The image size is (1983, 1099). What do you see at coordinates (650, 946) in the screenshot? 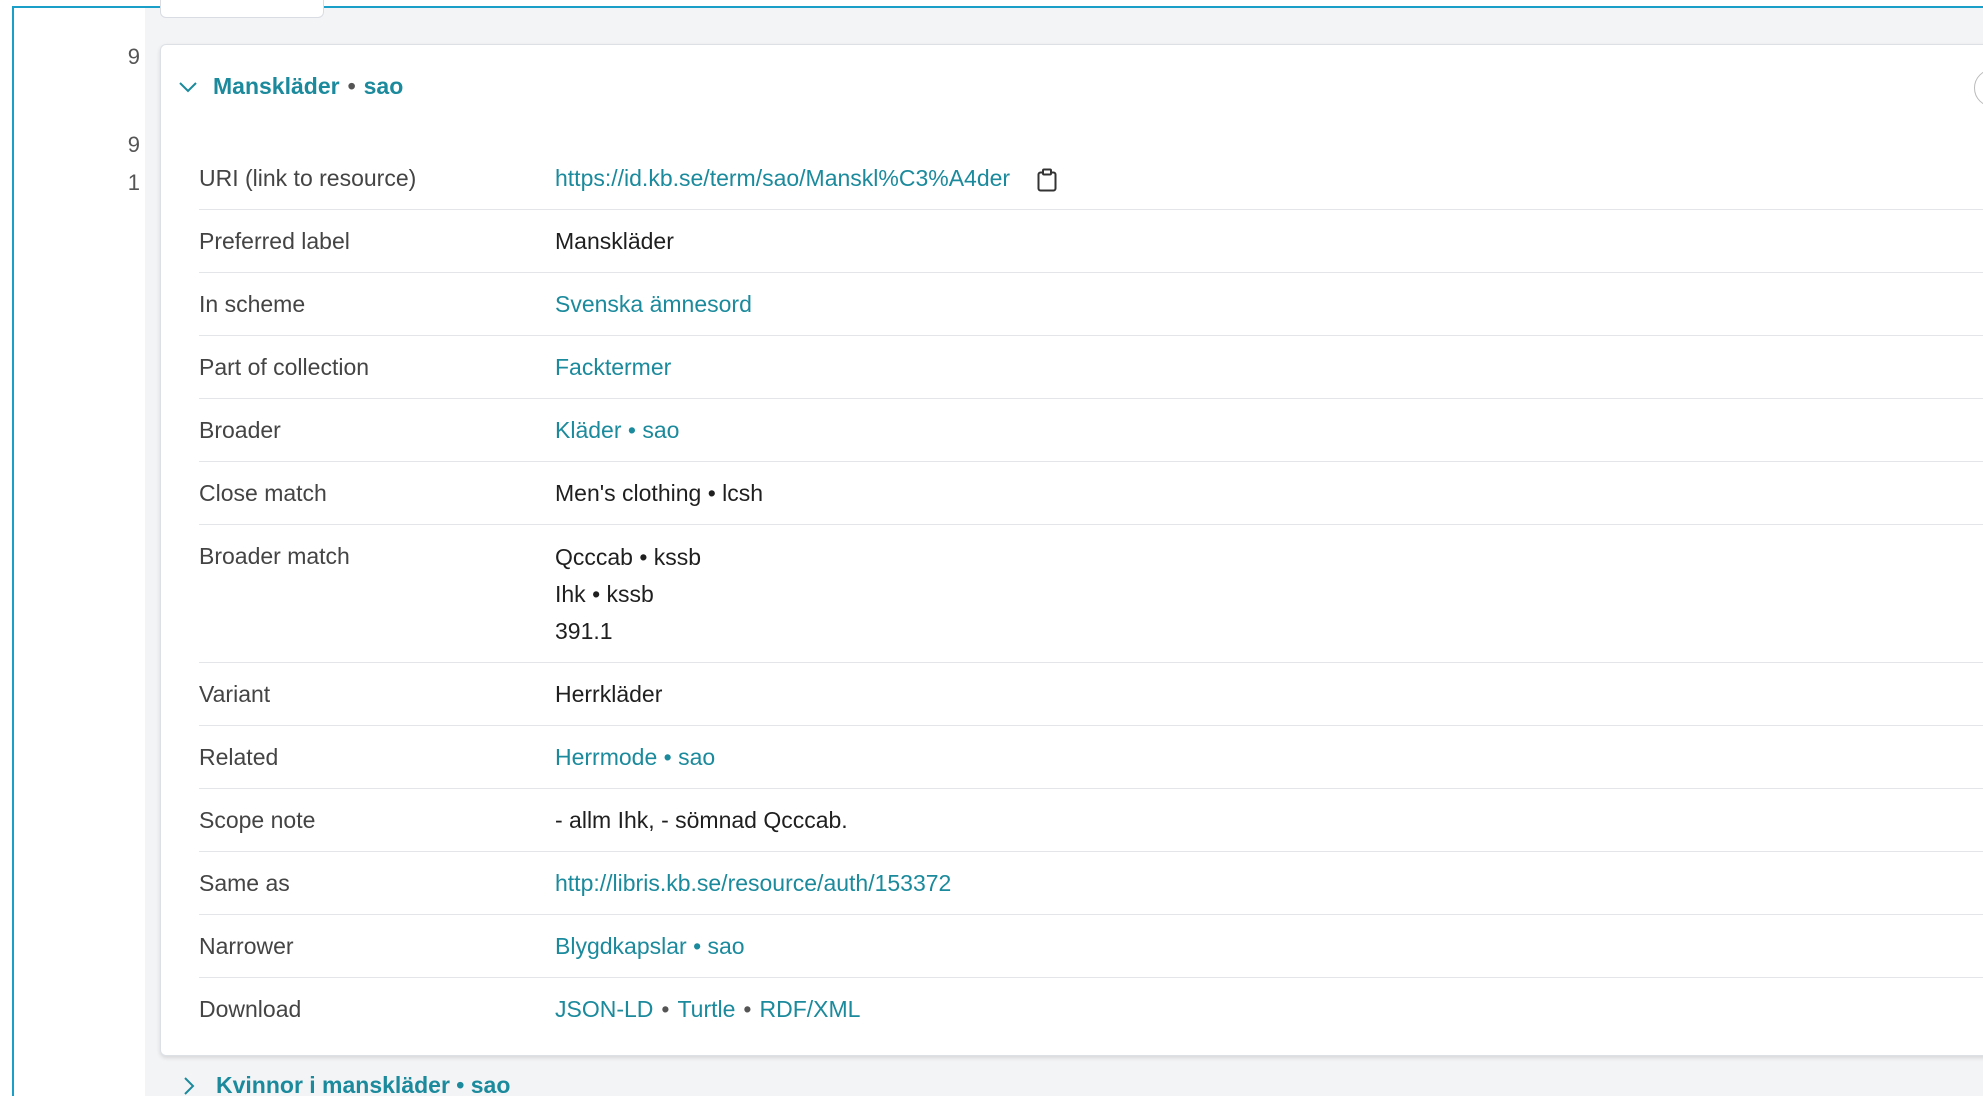
I see `narrower-link: Blygdkapslar • sao` at bounding box center [650, 946].